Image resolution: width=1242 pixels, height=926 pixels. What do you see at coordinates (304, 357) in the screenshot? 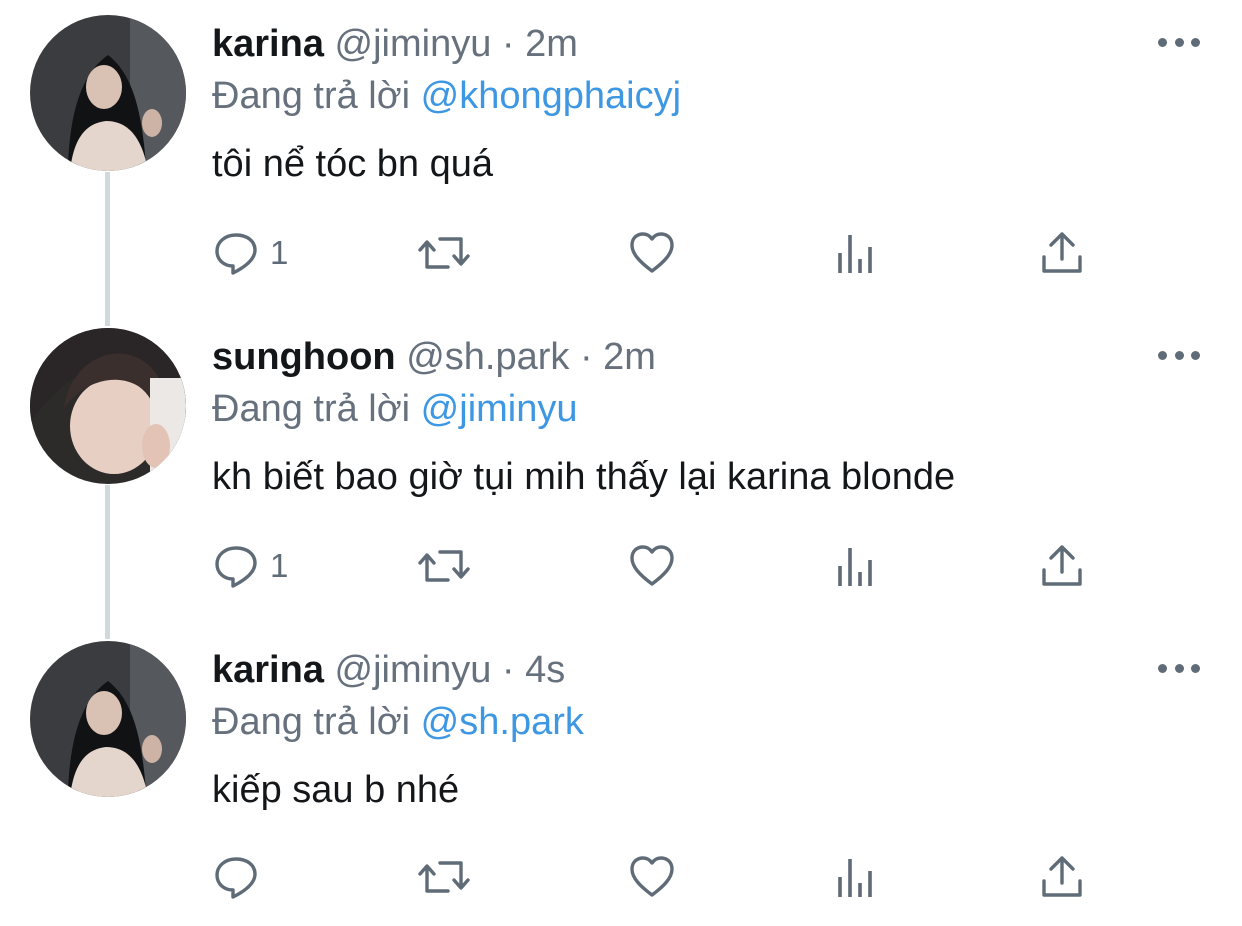
I see `display-name: sunghoon` at bounding box center [304, 357].